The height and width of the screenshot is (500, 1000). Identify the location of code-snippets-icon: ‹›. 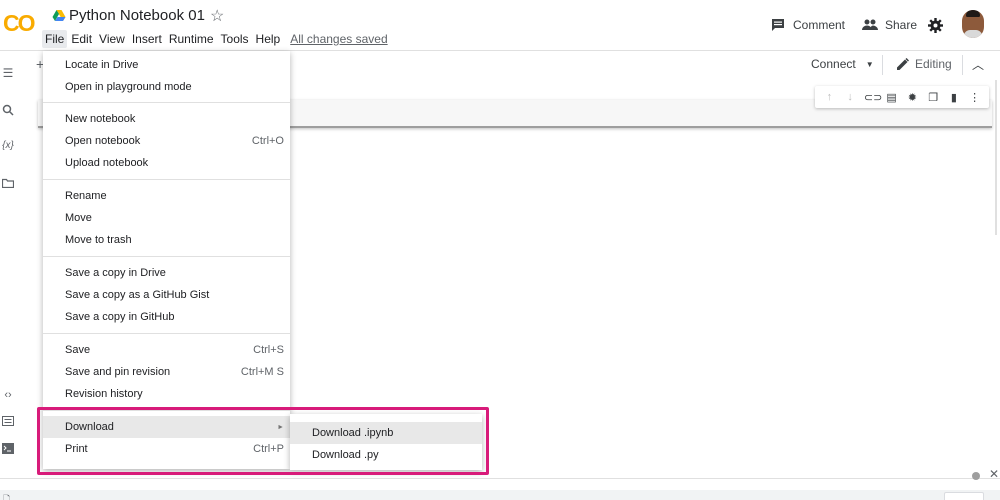
(8, 397).